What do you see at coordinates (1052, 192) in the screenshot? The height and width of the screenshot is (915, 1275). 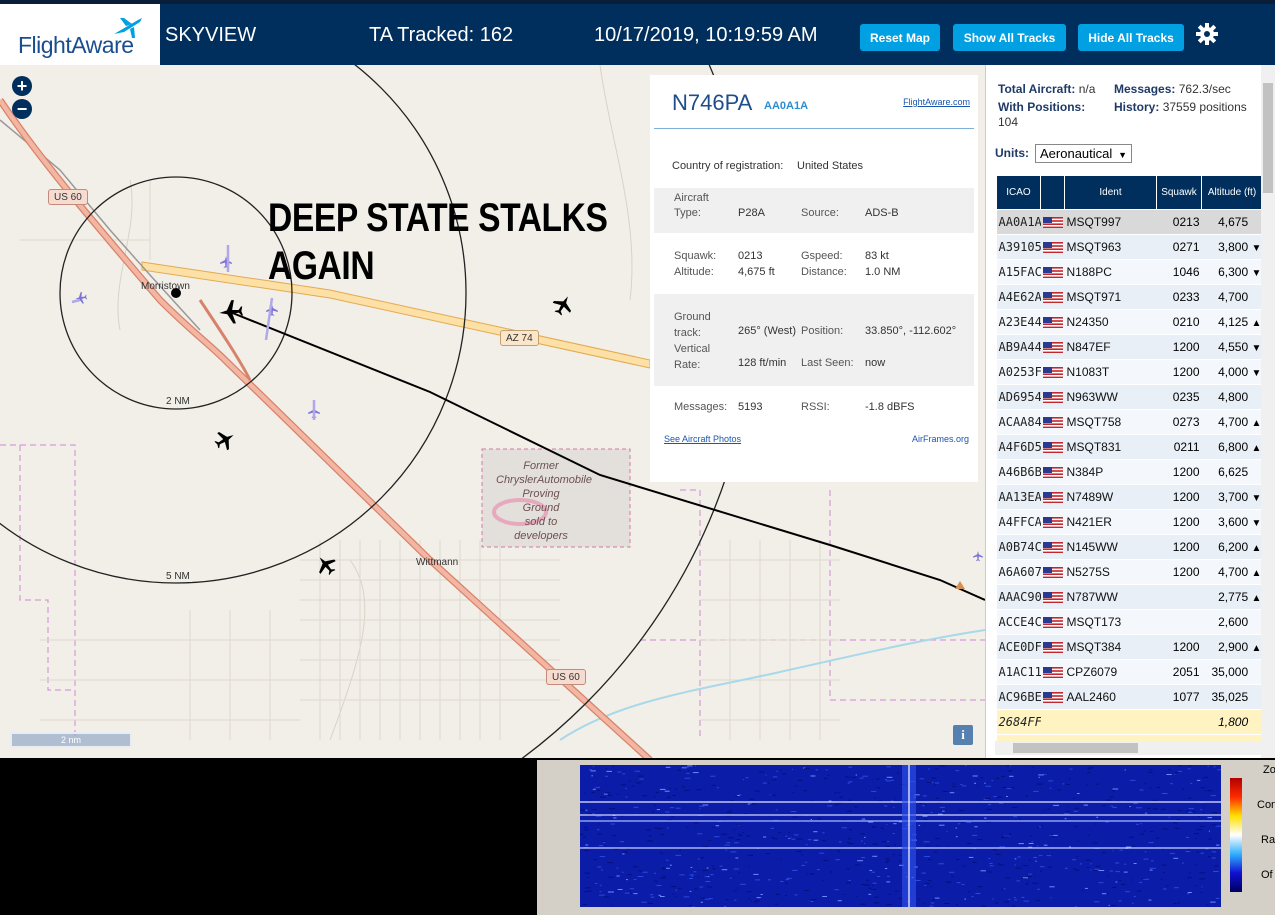 I see `column-header-flag` at bounding box center [1052, 192].